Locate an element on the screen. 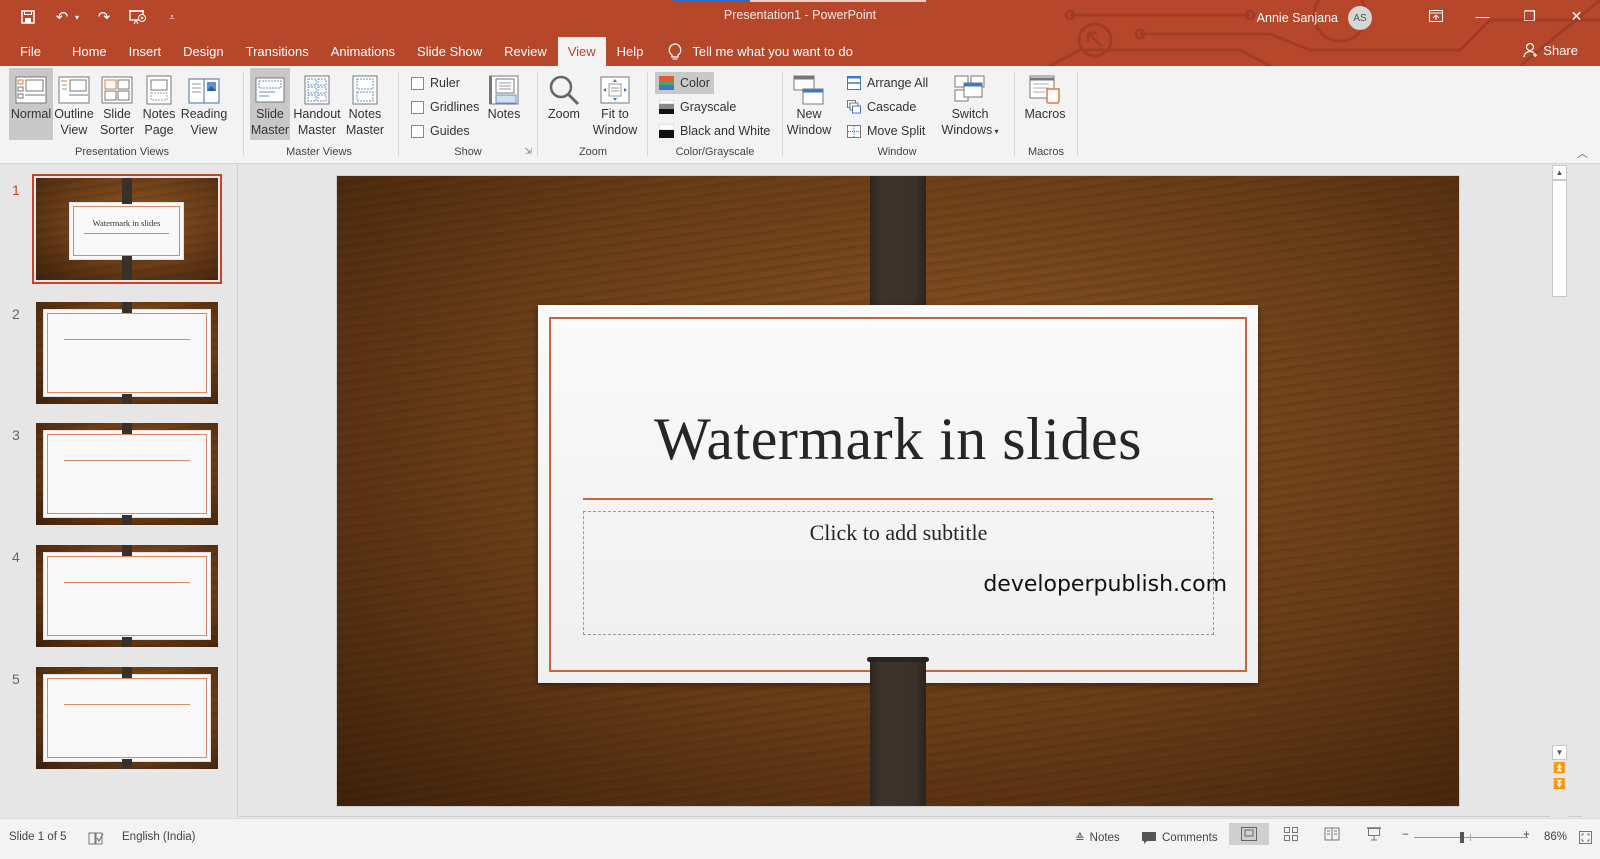  slide-sorter-button: Slide Sorter is located at coordinates (117, 104).